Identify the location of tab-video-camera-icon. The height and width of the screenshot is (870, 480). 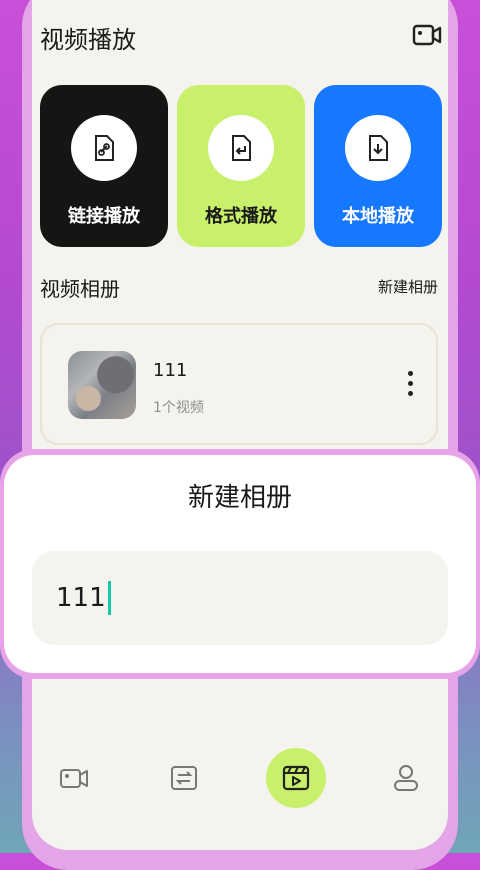
(74, 778).